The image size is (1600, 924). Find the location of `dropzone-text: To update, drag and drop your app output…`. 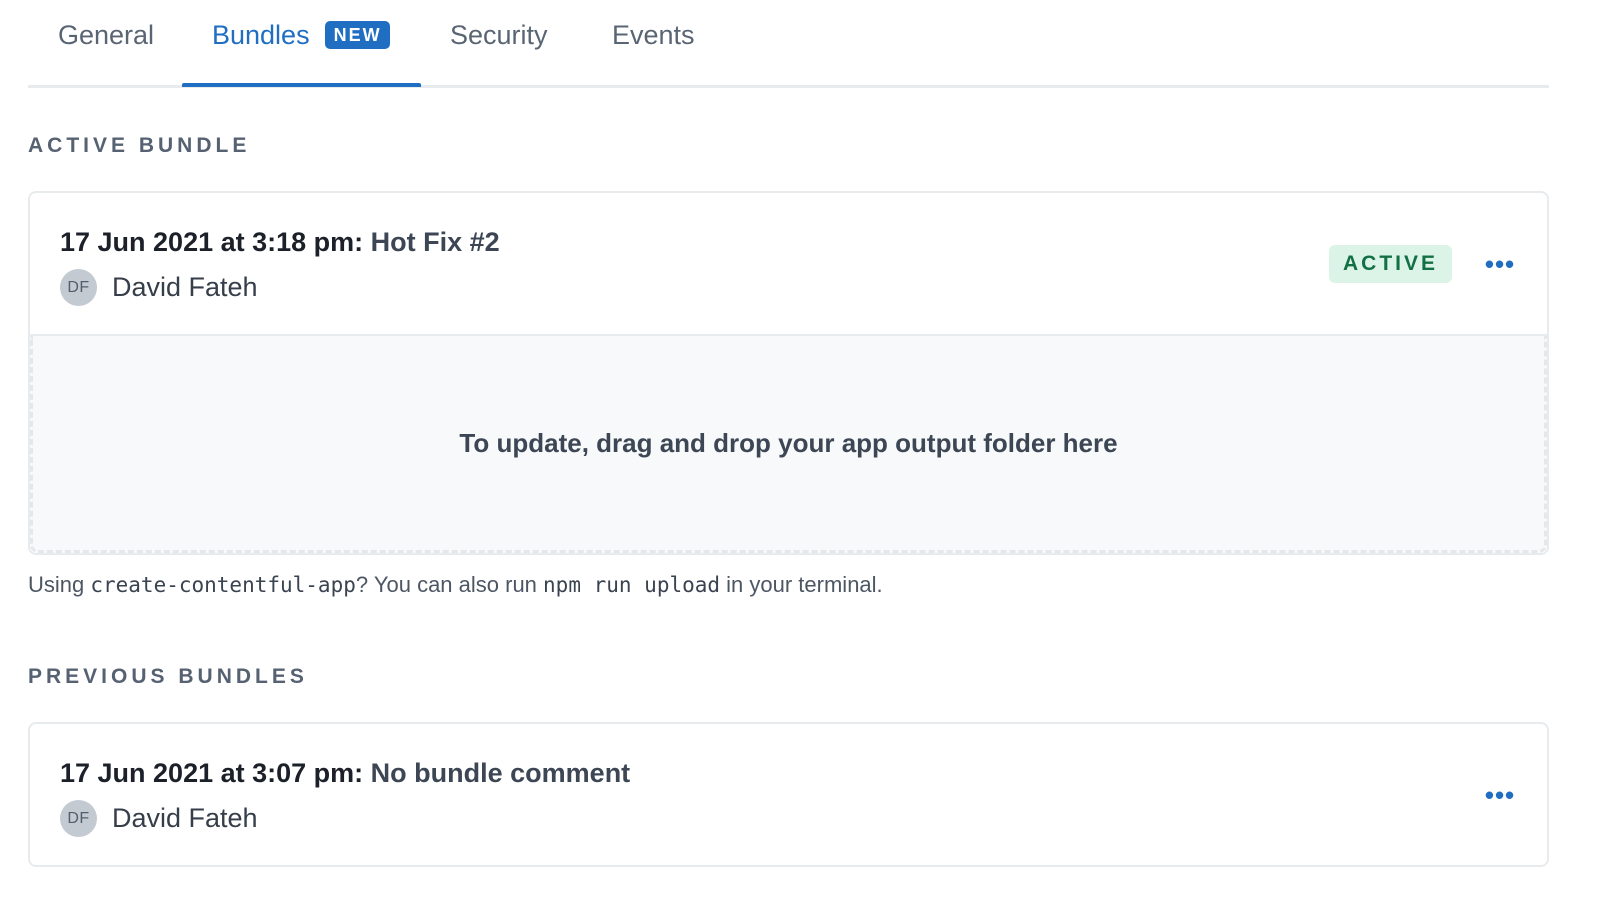

dropzone-text: To update, drag and drop your app output… is located at coordinates (788, 442).